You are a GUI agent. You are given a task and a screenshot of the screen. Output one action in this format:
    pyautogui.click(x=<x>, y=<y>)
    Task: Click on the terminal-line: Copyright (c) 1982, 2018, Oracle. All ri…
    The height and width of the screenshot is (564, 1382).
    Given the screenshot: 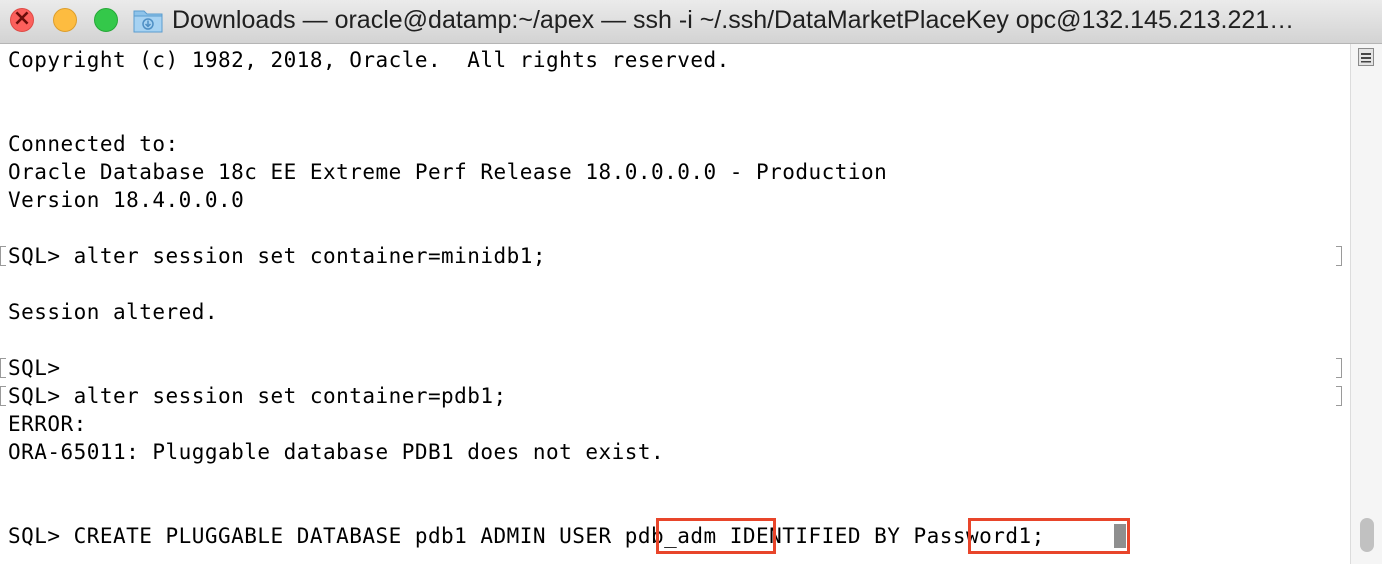 What is the action you would take?
    pyautogui.click(x=369, y=60)
    